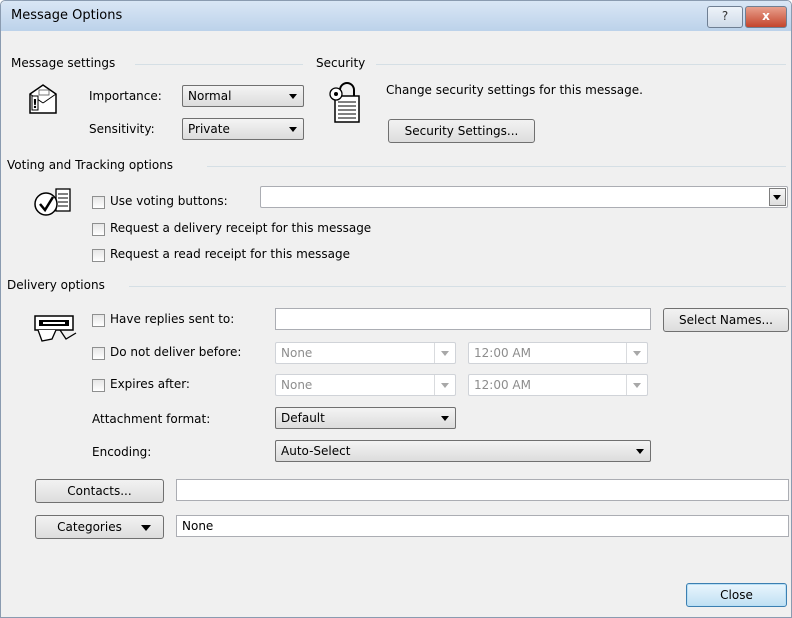 The width and height of the screenshot is (792, 618). I want to click on do-not-deliver-date-select: None, so click(365, 353).